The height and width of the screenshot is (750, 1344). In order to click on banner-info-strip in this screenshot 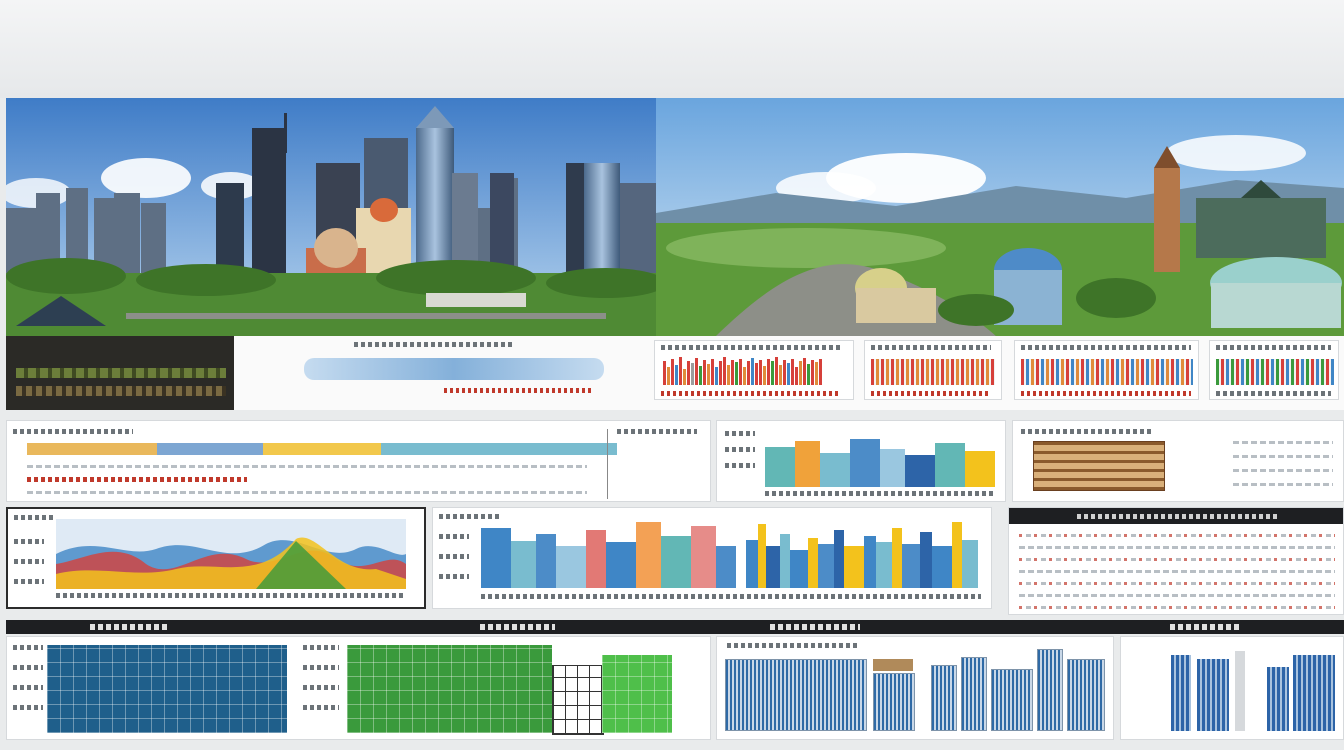, I will do `click(789, 373)`.